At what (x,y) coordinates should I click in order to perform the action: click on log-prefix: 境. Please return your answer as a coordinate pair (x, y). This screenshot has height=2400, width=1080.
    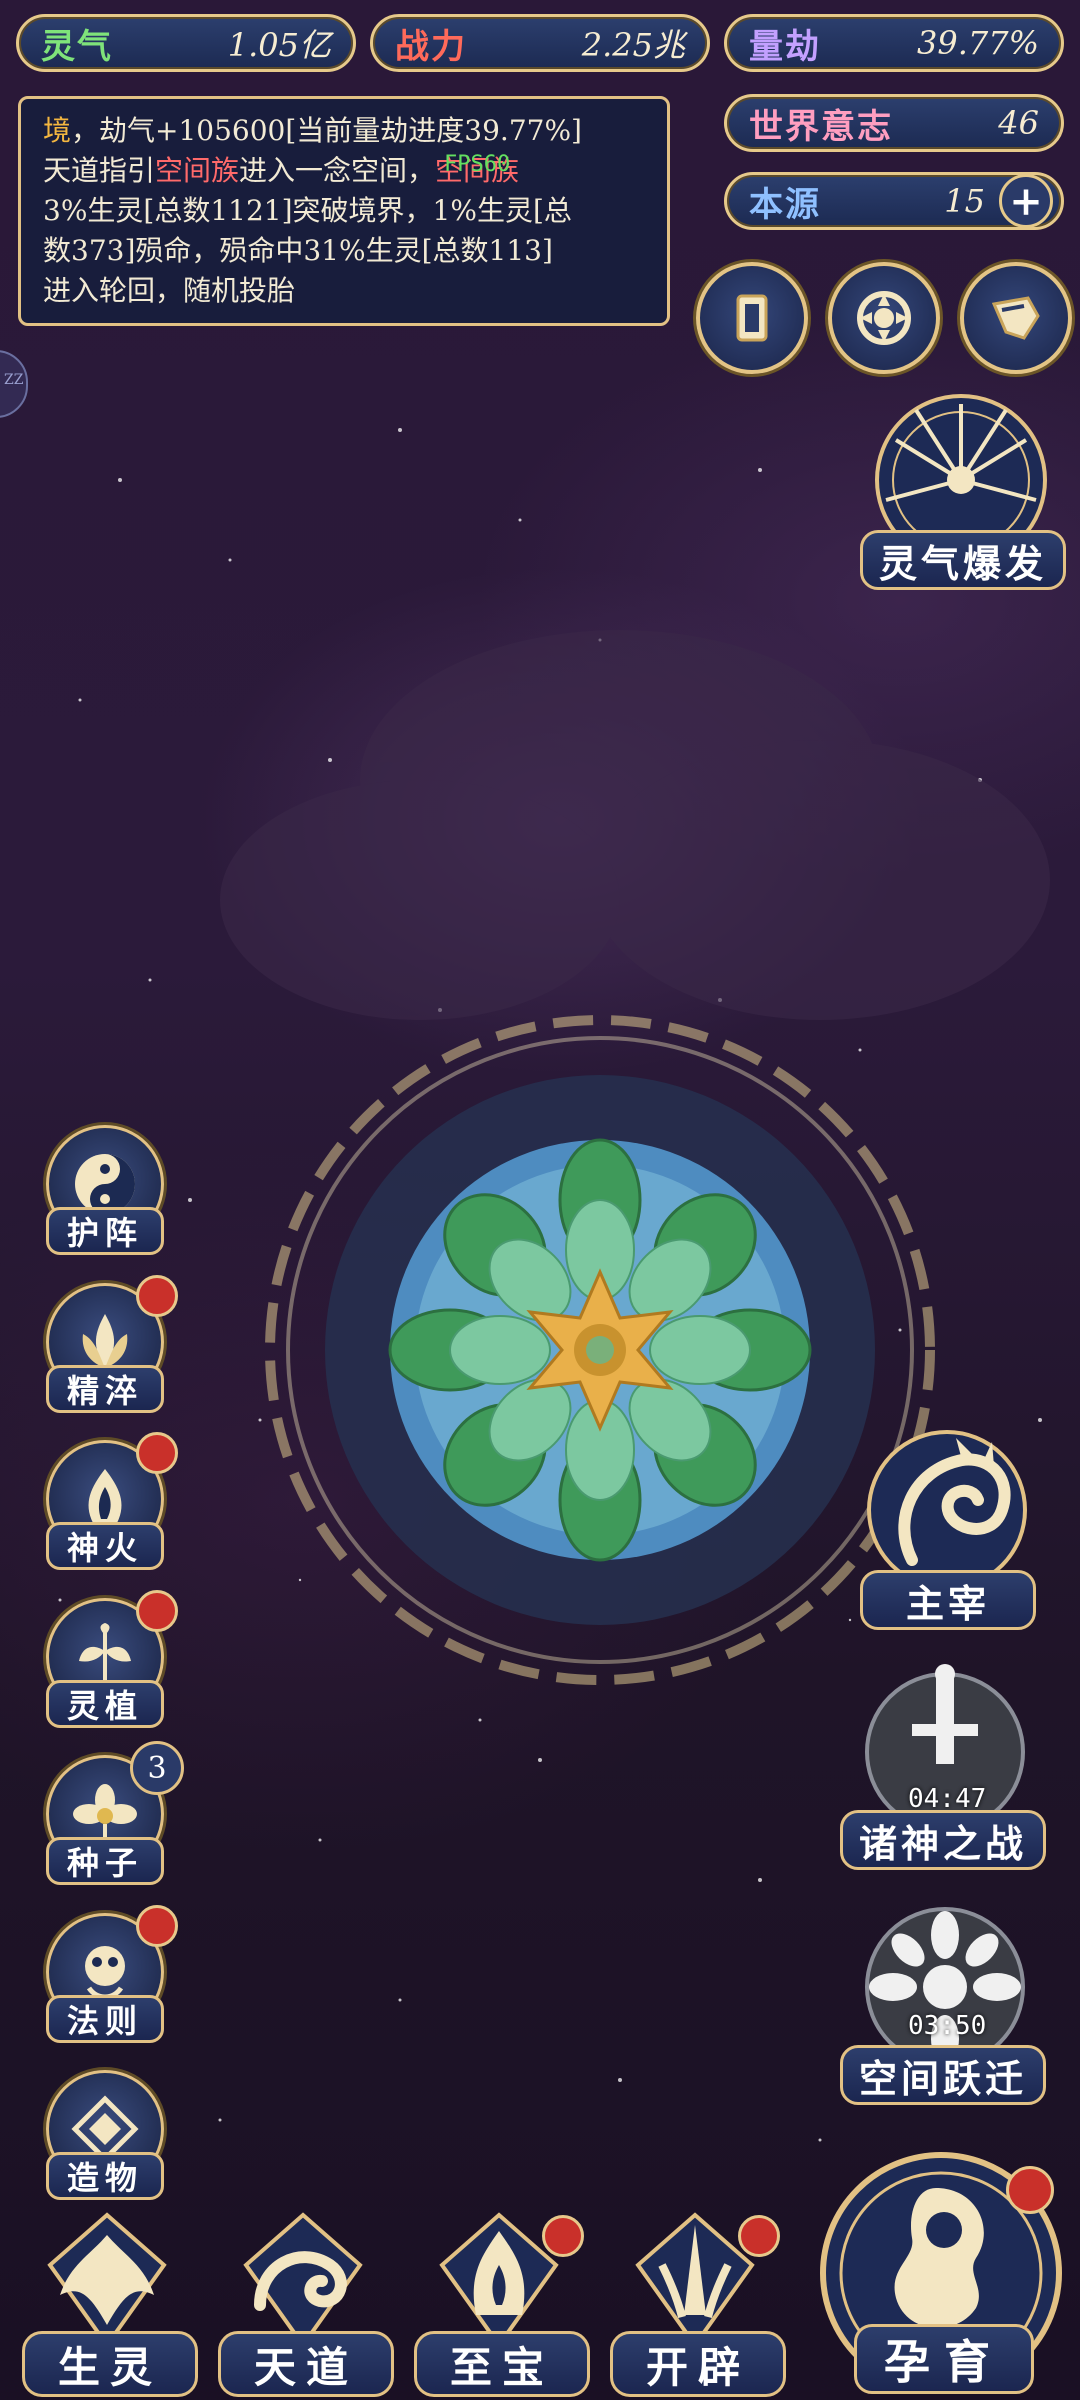
    Looking at the image, I should click on (57, 130).